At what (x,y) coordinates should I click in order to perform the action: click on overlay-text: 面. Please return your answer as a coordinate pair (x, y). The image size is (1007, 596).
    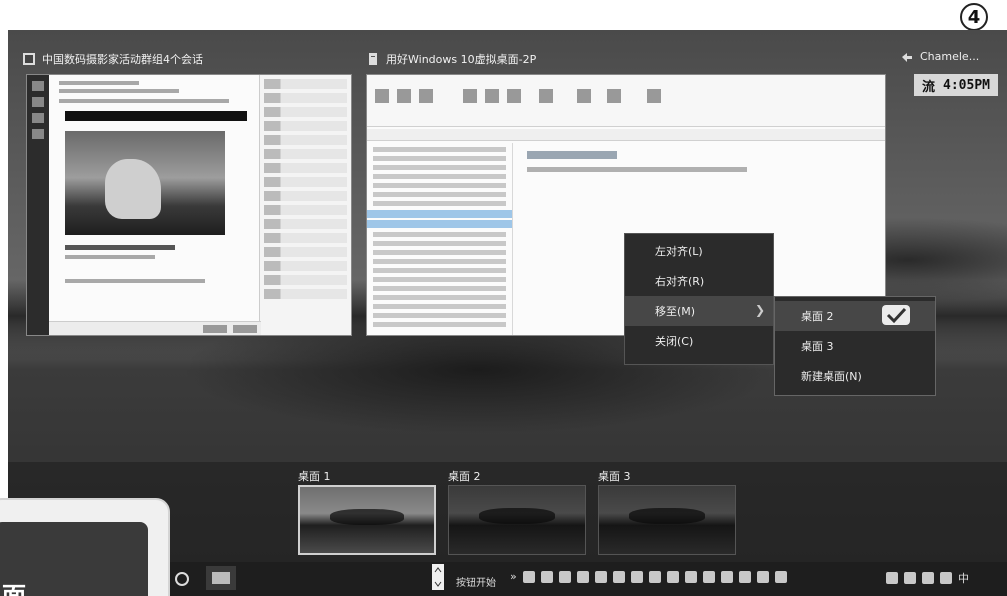
    Looking at the image, I should click on (14, 589).